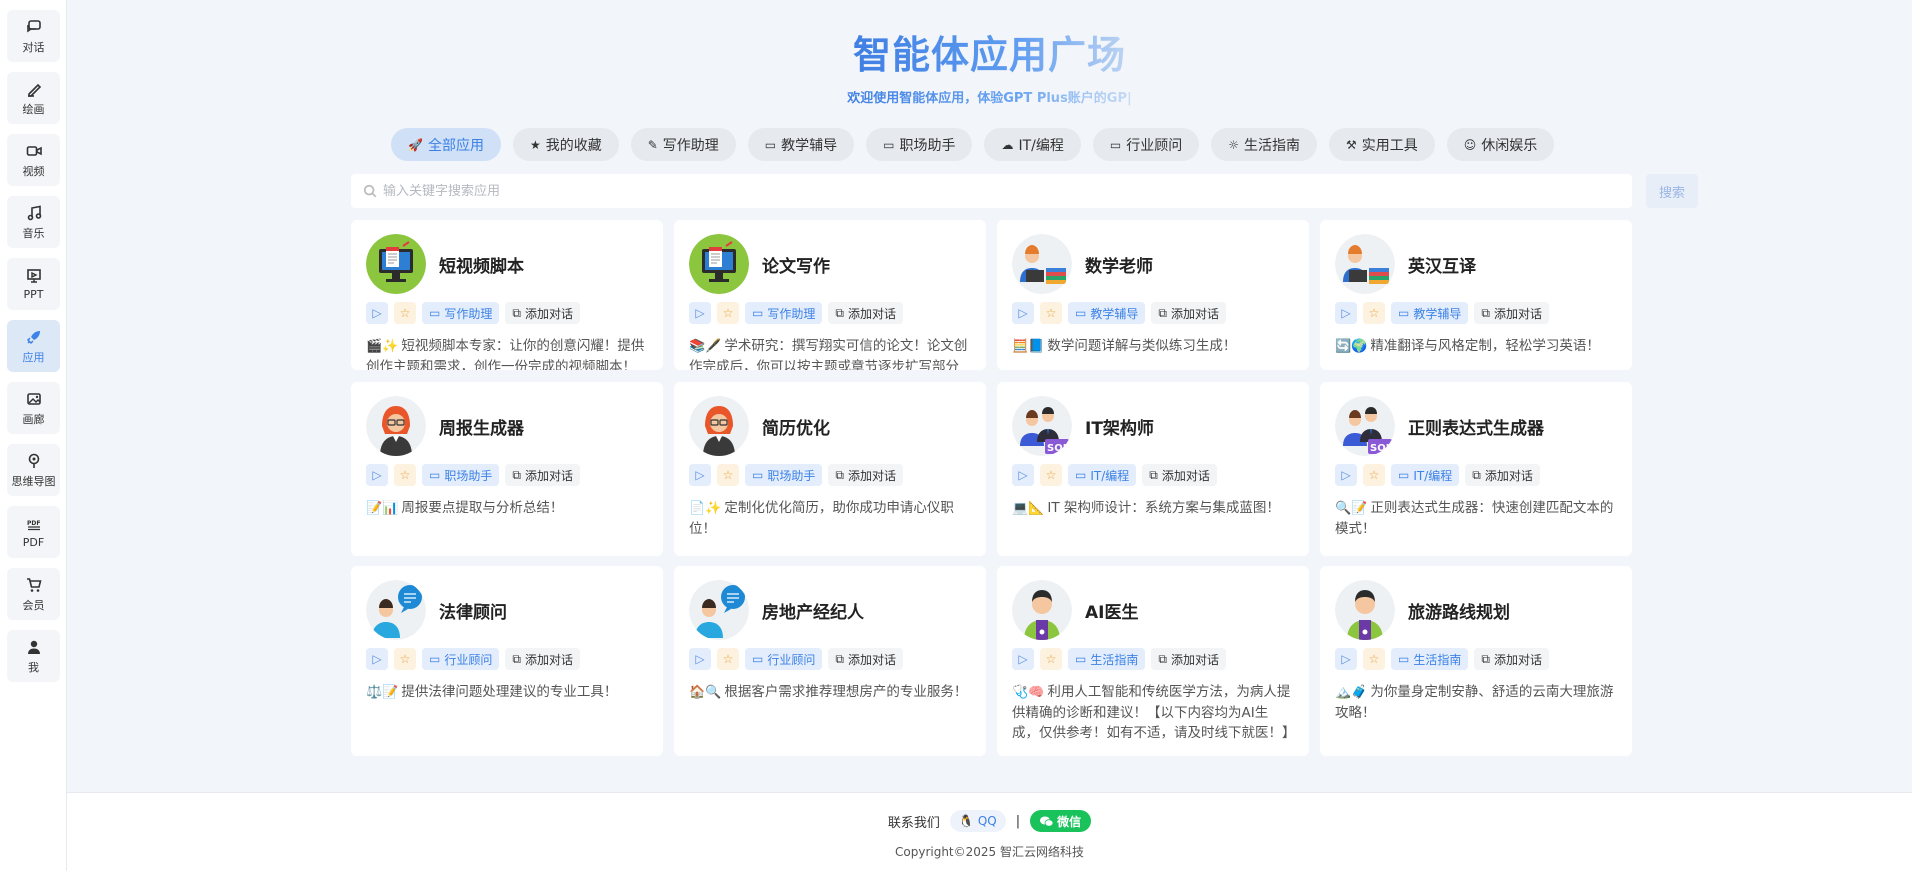 The image size is (1912, 871). Describe the element at coordinates (1061, 821) in the screenshot. I see `wechat-button: 微信` at that location.